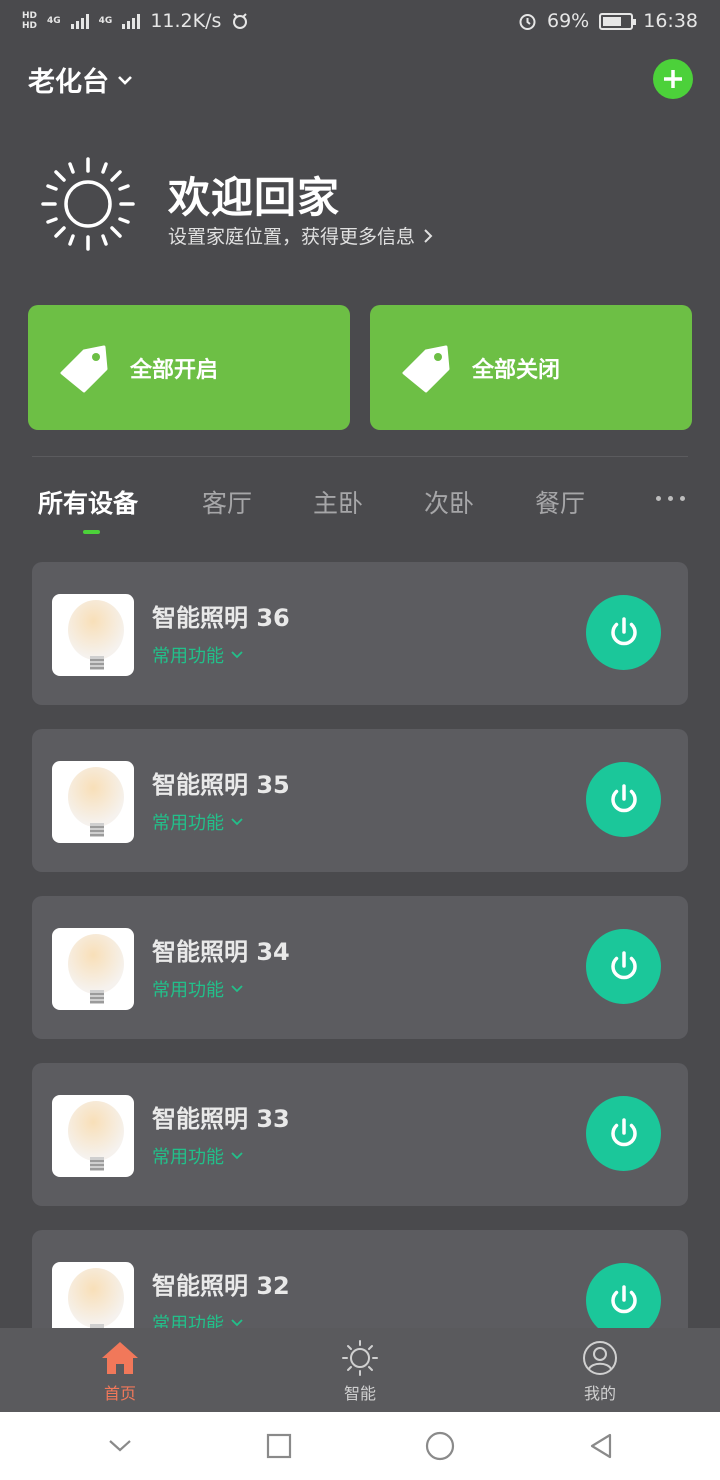 This screenshot has width=720, height=1480. I want to click on room-tabs: 所有设备 客厅 主卧 次卧 餐厅, so click(360, 508).